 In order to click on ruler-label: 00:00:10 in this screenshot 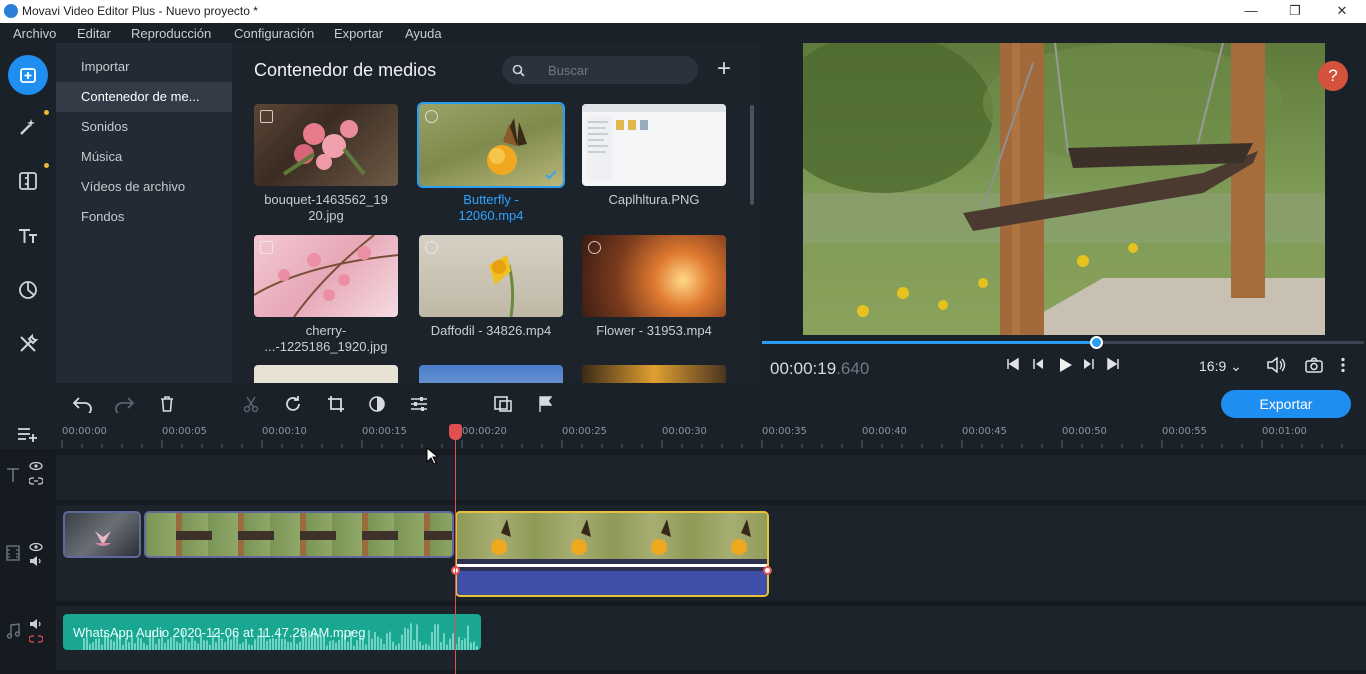, I will do `click(284, 431)`.